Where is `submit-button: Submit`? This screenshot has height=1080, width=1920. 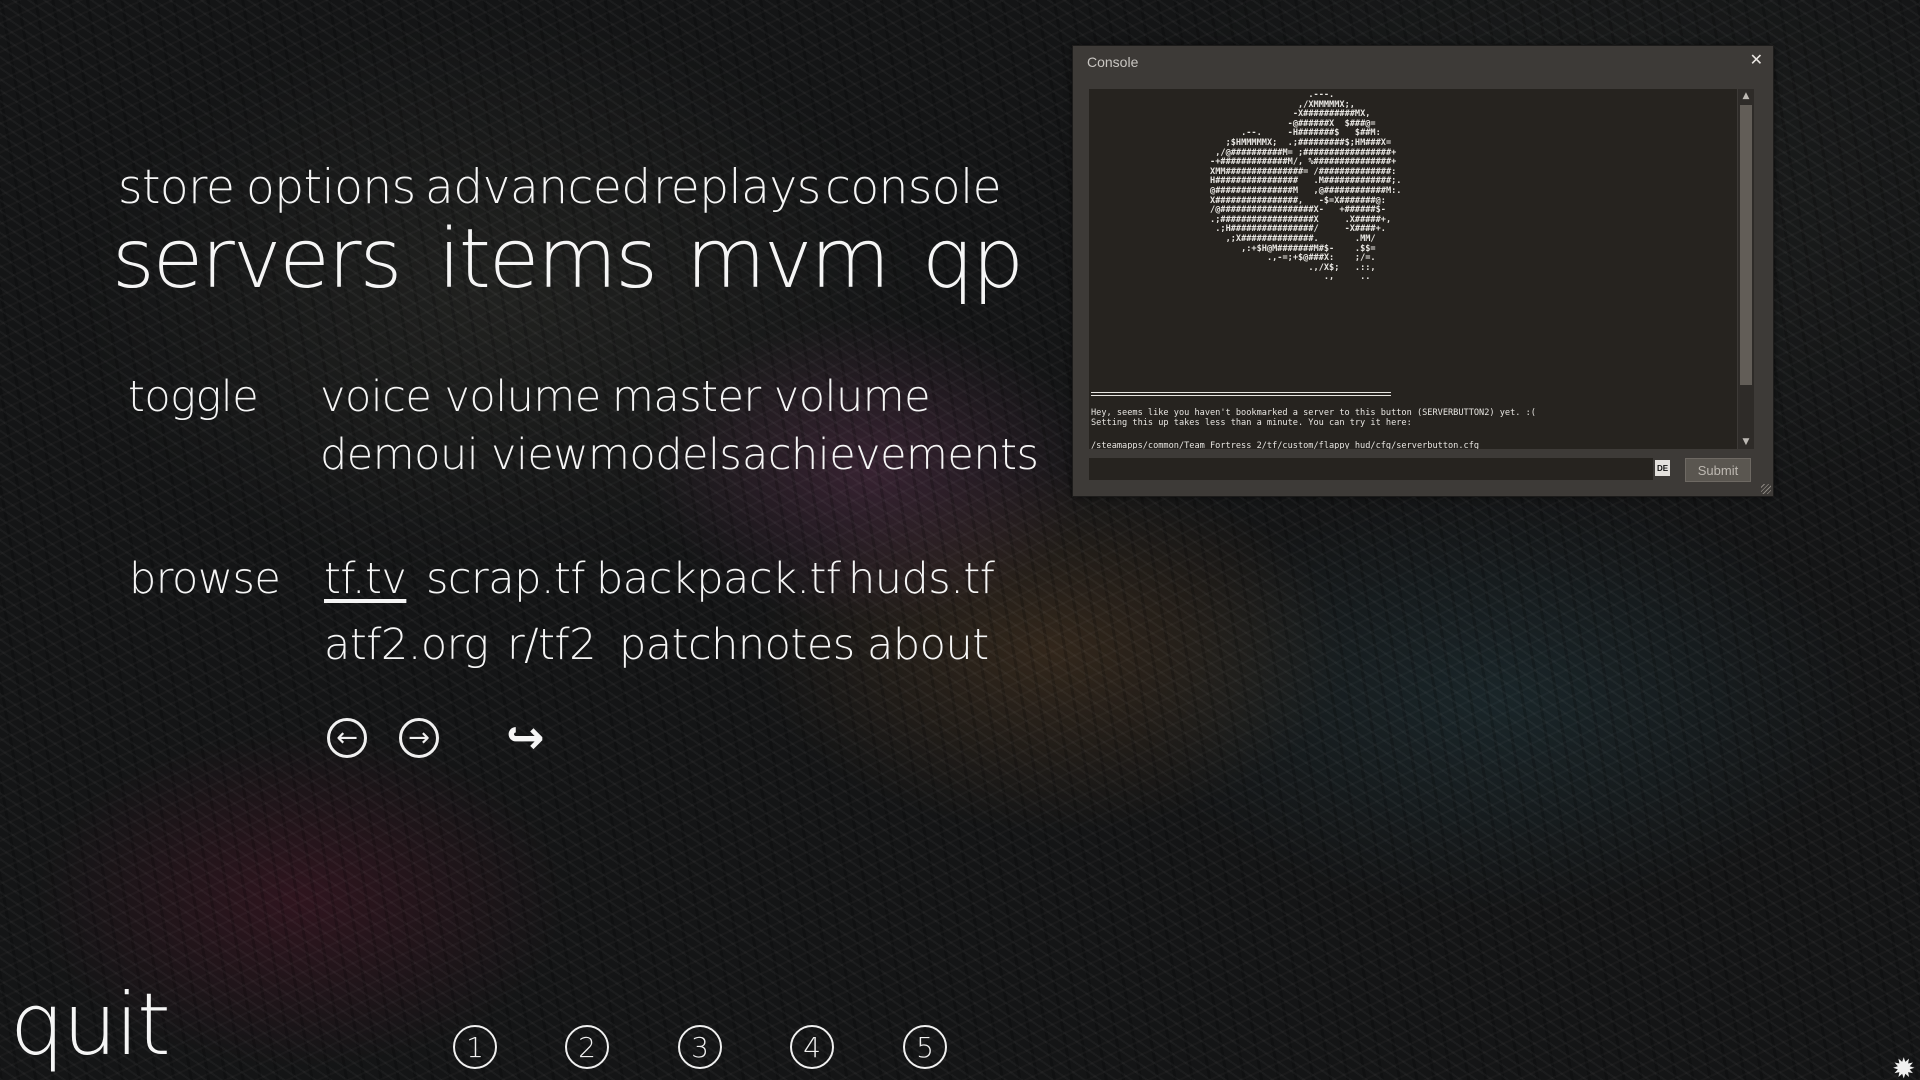 submit-button: Submit is located at coordinates (1718, 470).